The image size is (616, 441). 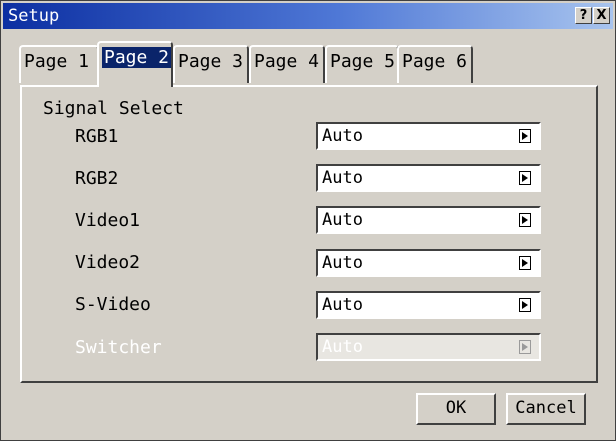 What do you see at coordinates (34, 16) in the screenshot?
I see `window-title: Setup` at bounding box center [34, 16].